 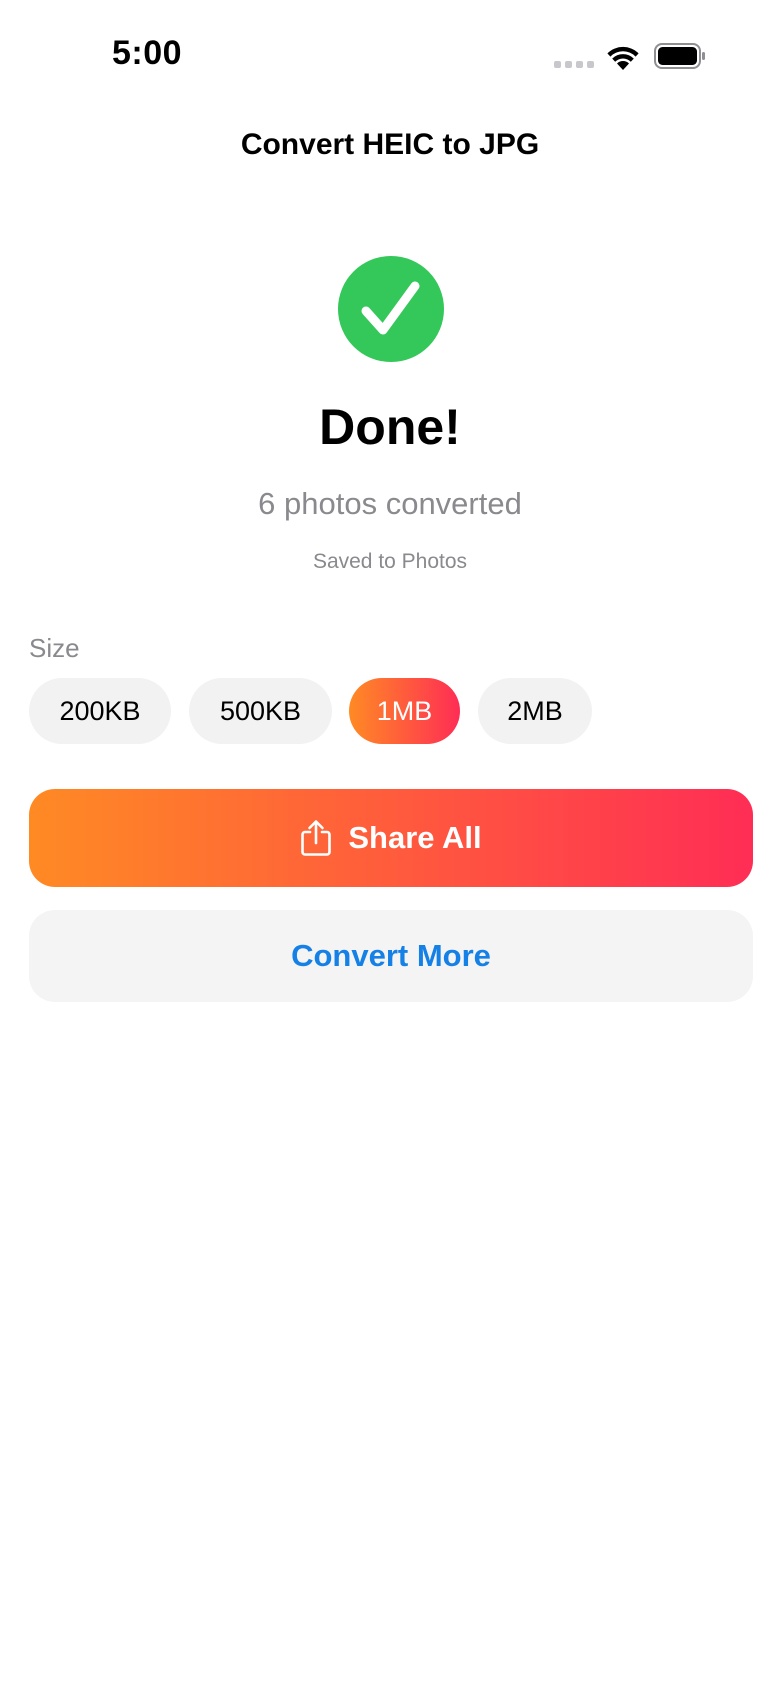 I want to click on share-all-button: Share All, so click(x=391, y=838).